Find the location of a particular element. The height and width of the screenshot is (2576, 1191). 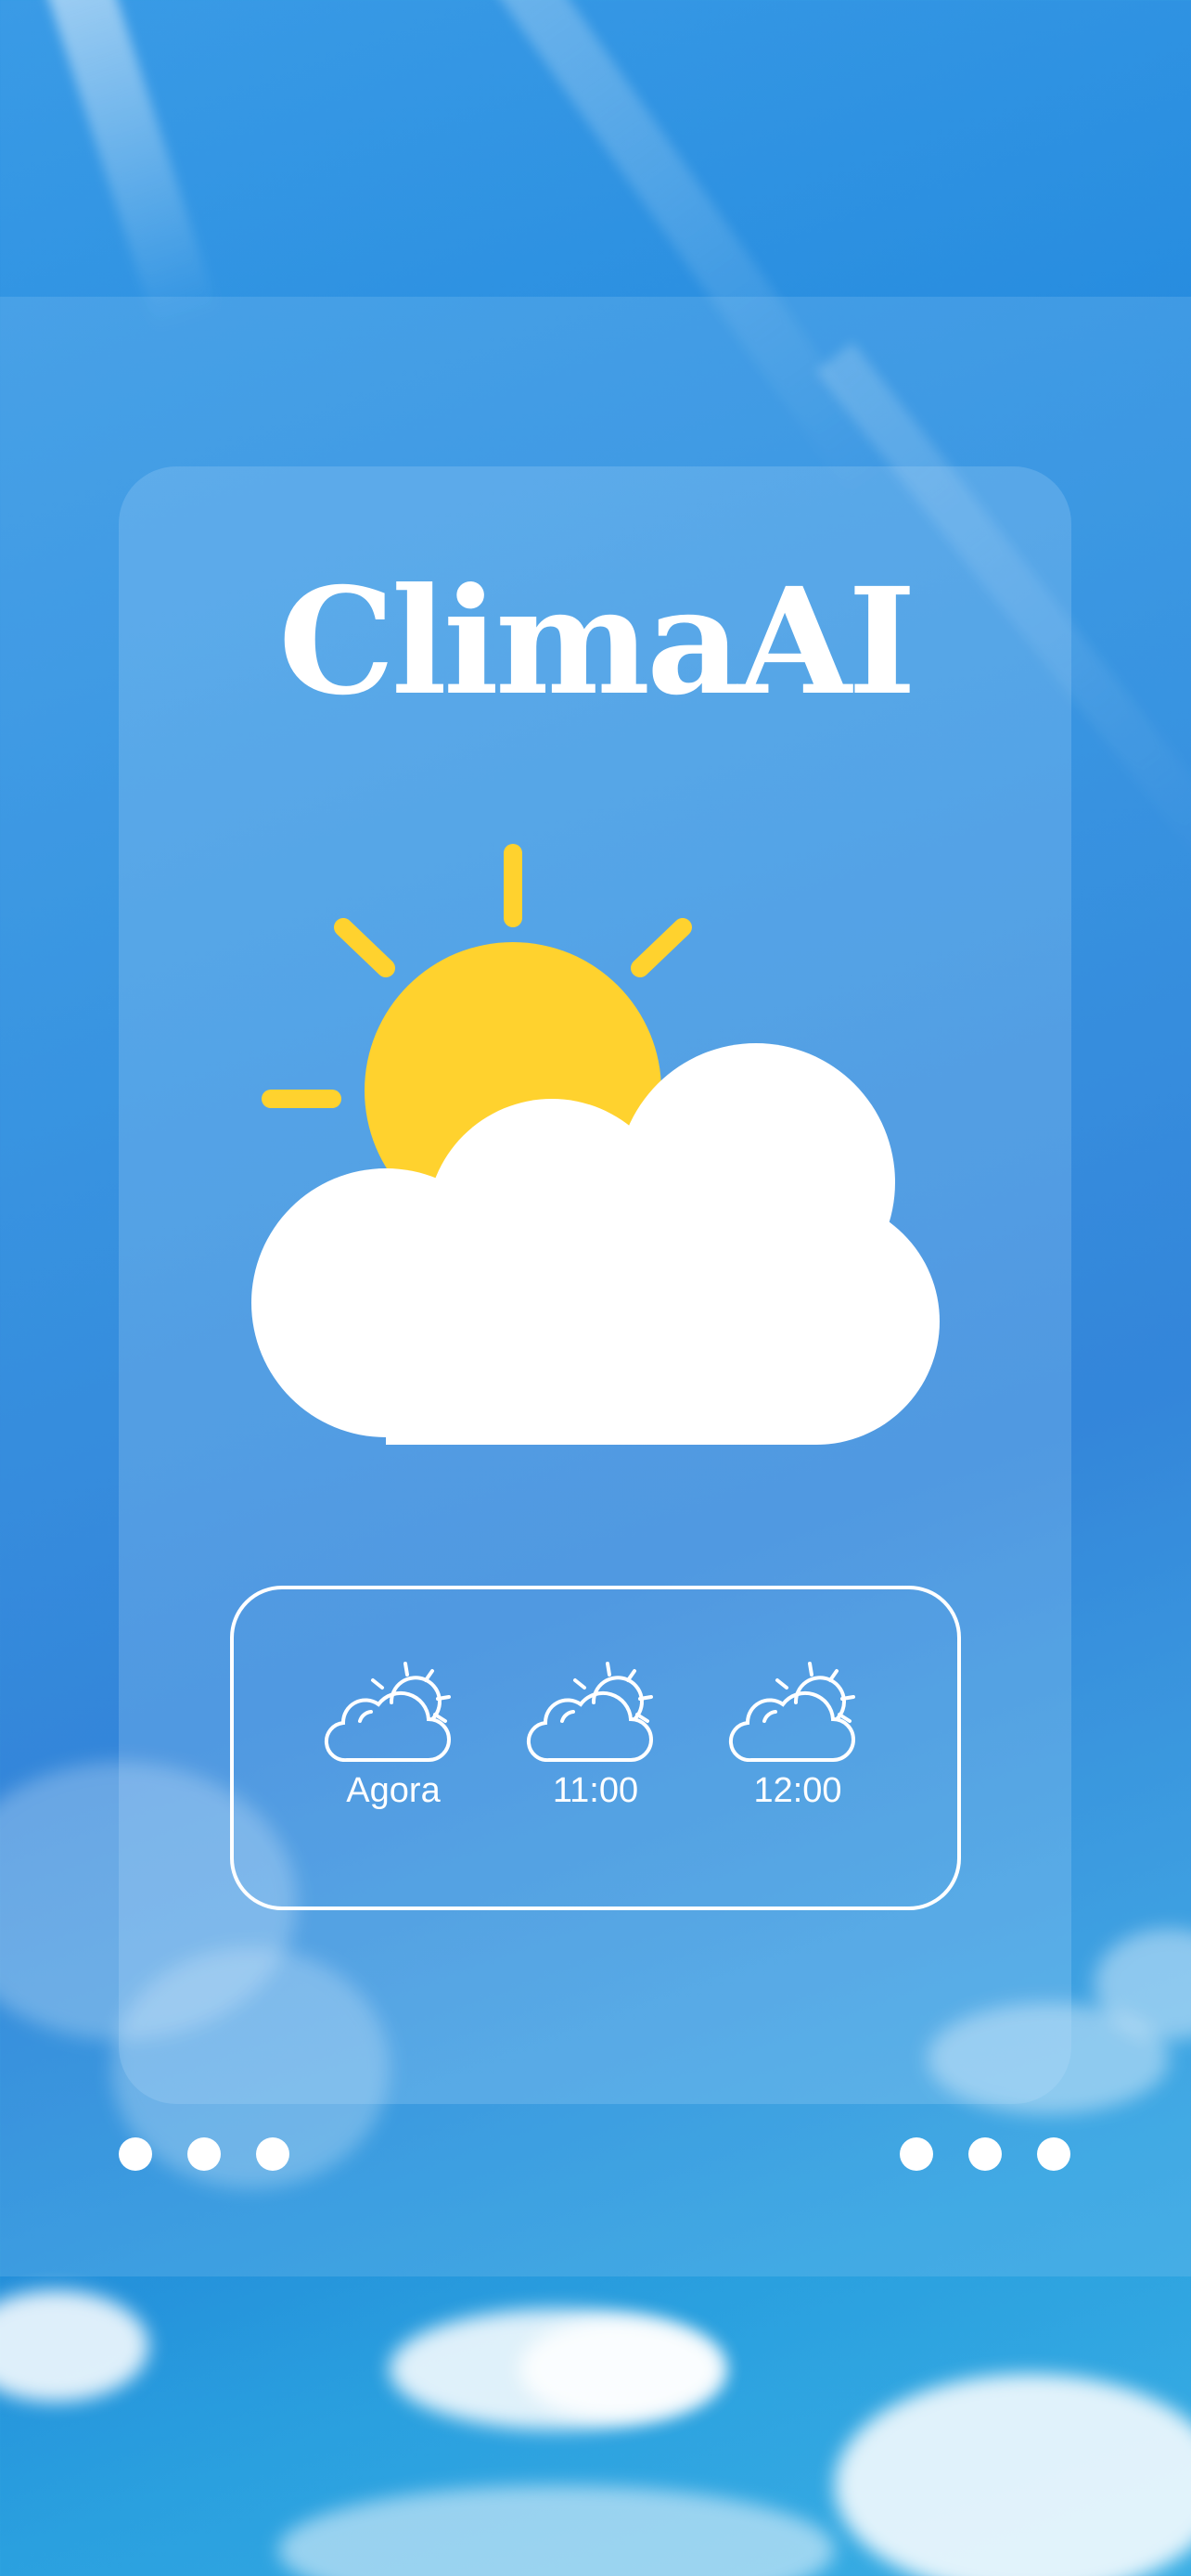

app-title: ClimaAI is located at coordinates (597, 642).